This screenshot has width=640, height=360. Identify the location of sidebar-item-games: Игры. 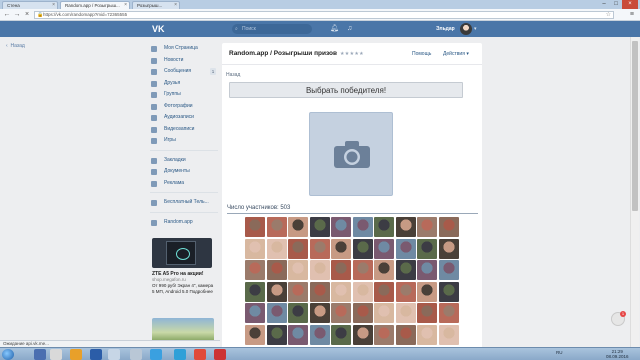
(184, 141).